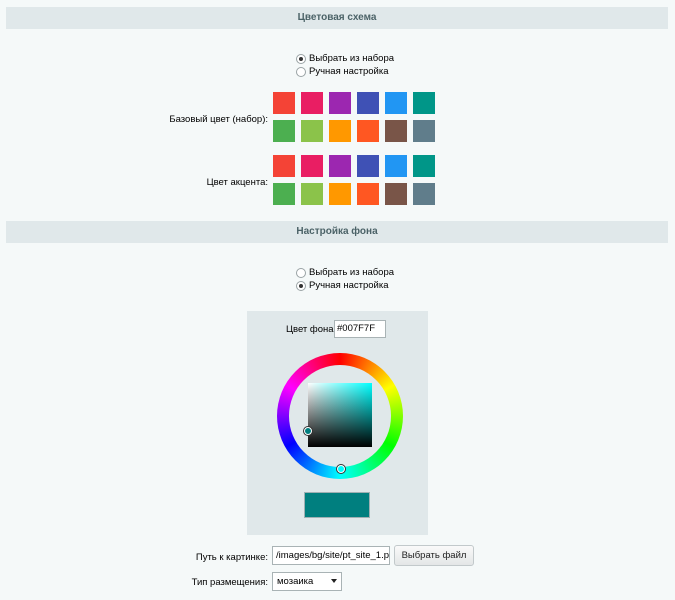 Image resolution: width=675 pixels, height=600 pixels. I want to click on background-mode-preset: Выбрать из набора, so click(345, 272).